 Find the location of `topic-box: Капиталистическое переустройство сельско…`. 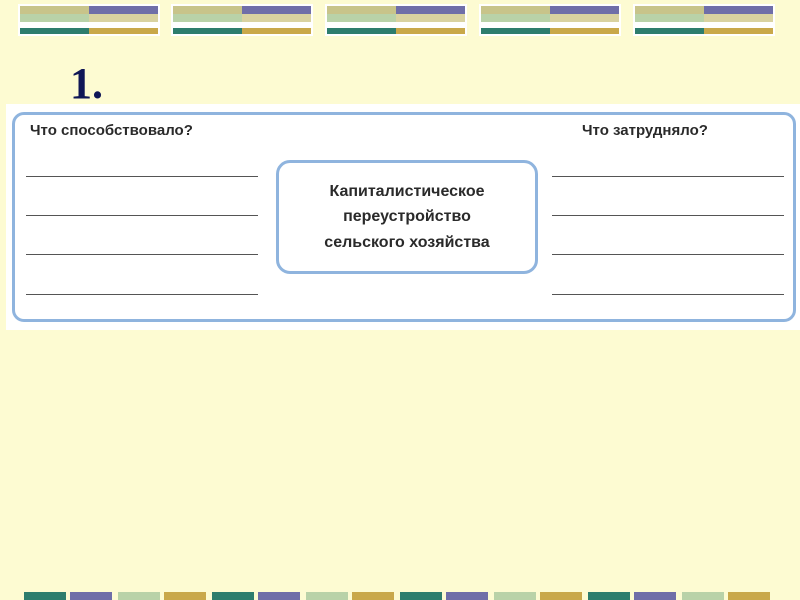

topic-box: Капиталистическое переустройство сельско… is located at coordinates (407, 217).